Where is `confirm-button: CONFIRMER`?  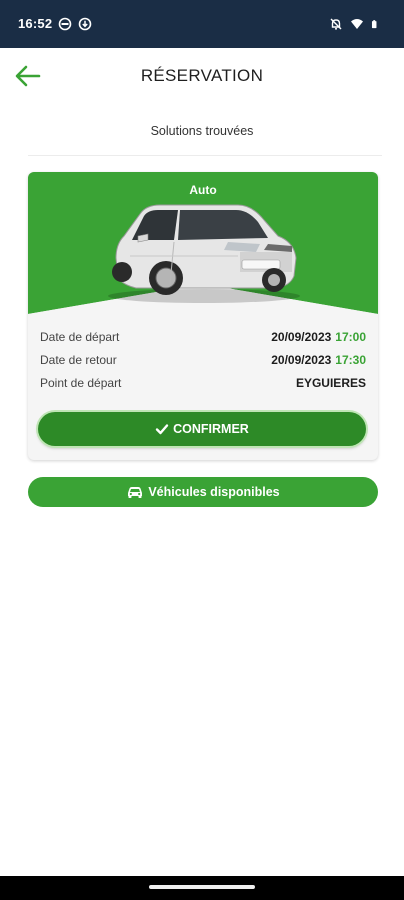
confirm-button: CONFIRMER is located at coordinates (202, 429).